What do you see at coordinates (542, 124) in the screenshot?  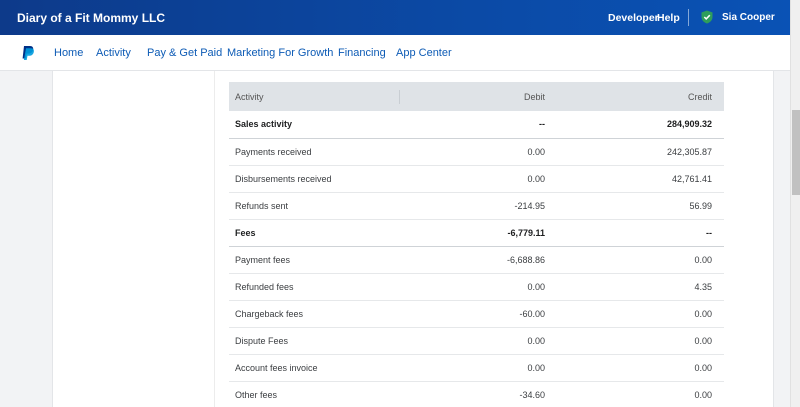 I see `row-debit: --` at bounding box center [542, 124].